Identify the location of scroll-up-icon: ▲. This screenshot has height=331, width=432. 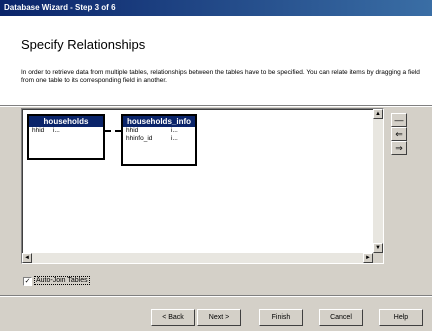
(378, 114).